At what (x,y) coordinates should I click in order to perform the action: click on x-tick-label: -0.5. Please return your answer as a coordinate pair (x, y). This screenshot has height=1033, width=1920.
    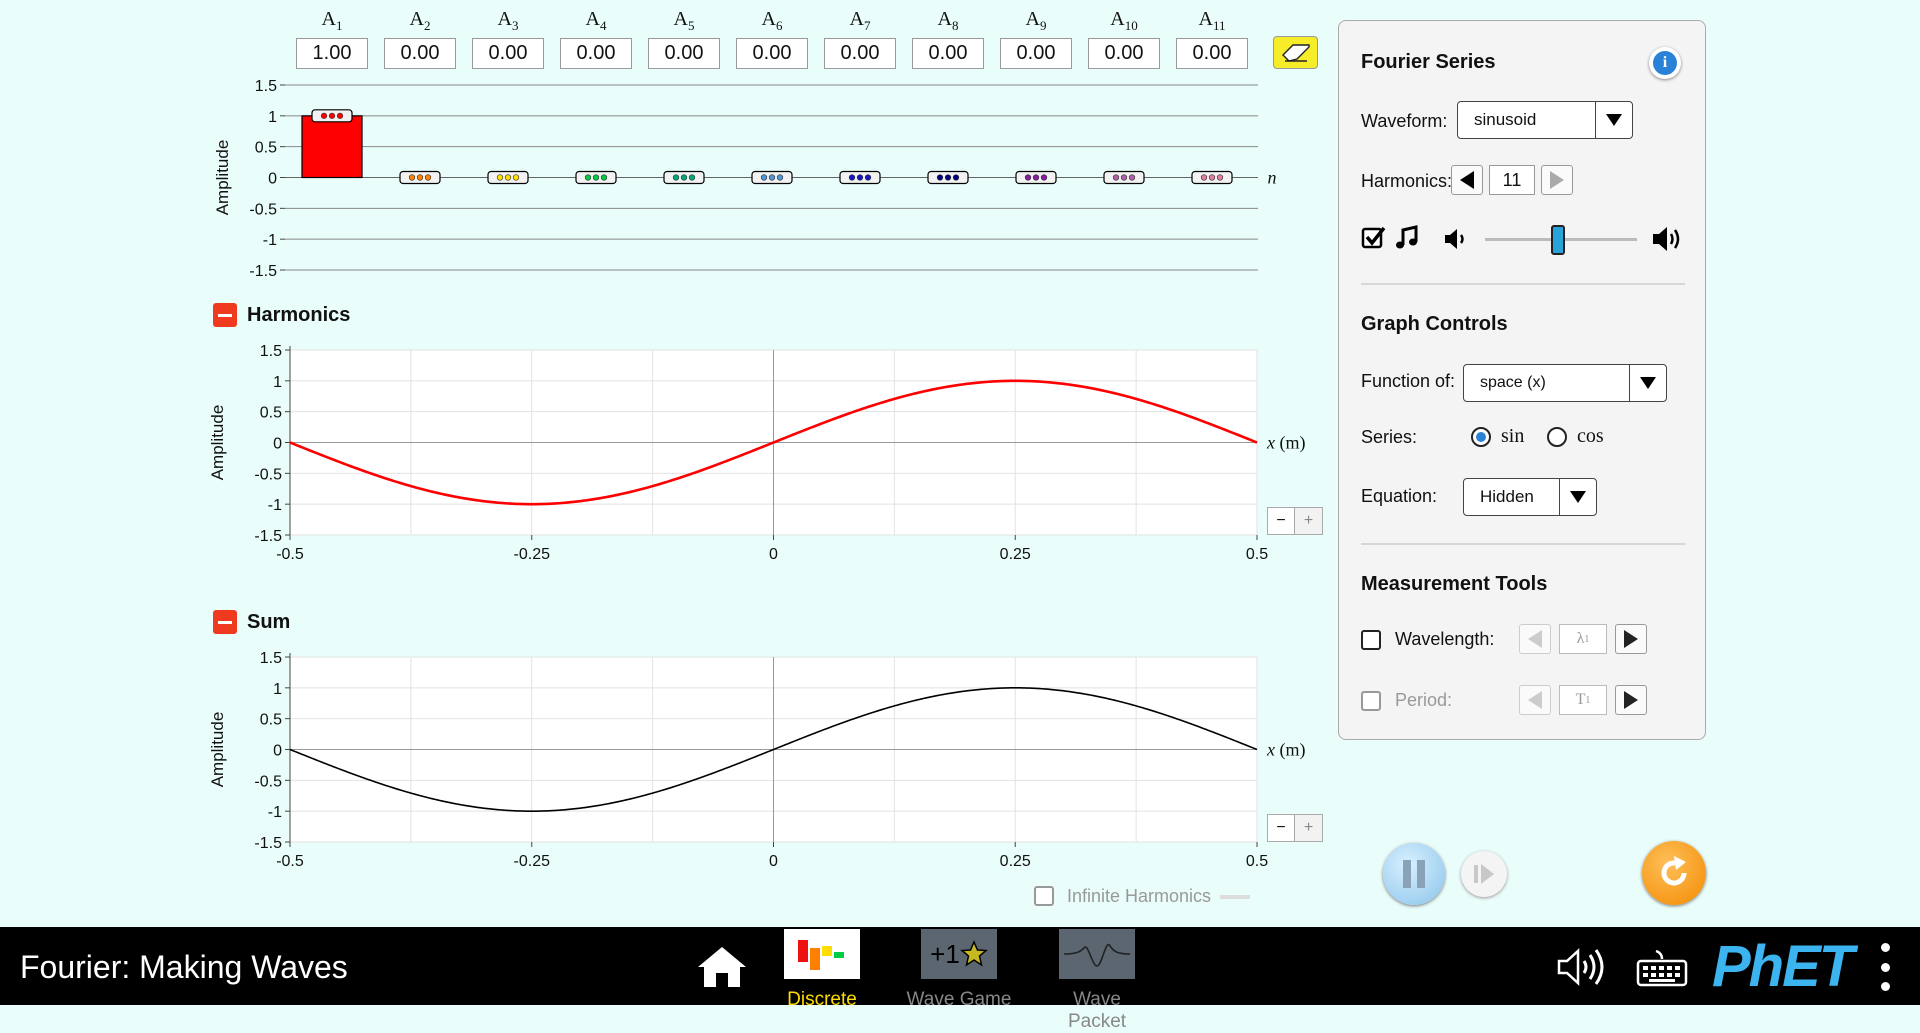
    Looking at the image, I should click on (290, 861).